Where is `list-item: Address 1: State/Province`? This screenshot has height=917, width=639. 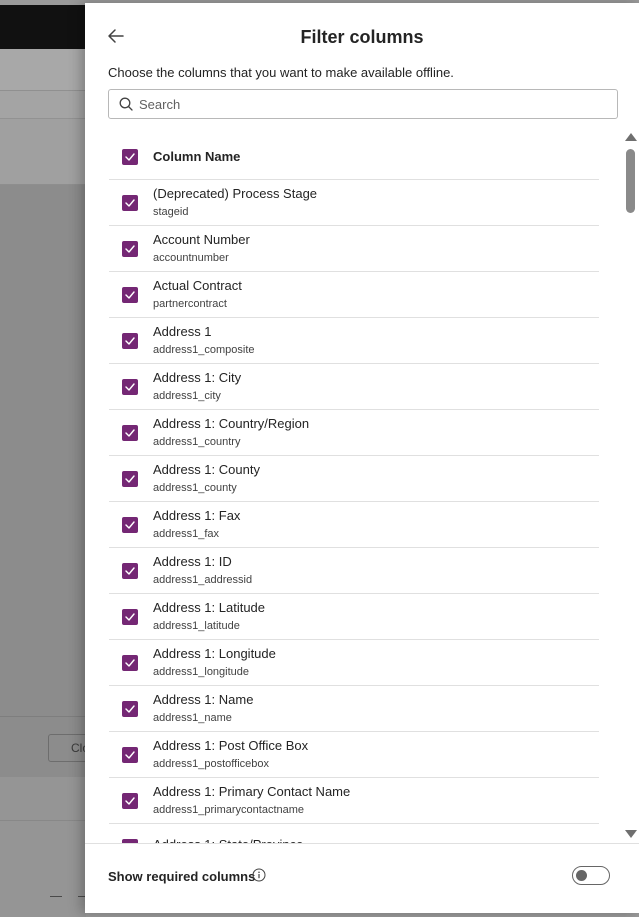 list-item: Address 1: State/Province is located at coordinates (354, 833).